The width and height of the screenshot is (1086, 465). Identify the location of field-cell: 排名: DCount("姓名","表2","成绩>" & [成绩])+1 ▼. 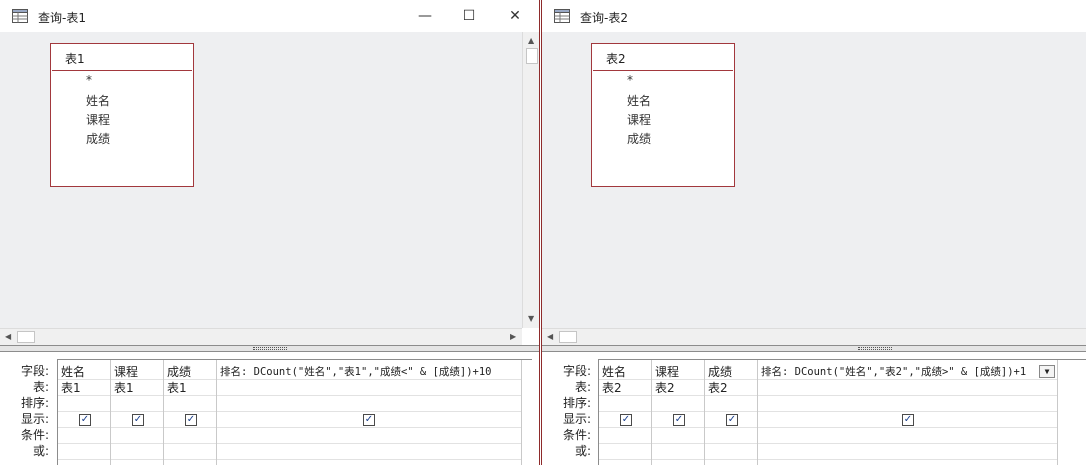
(907, 372).